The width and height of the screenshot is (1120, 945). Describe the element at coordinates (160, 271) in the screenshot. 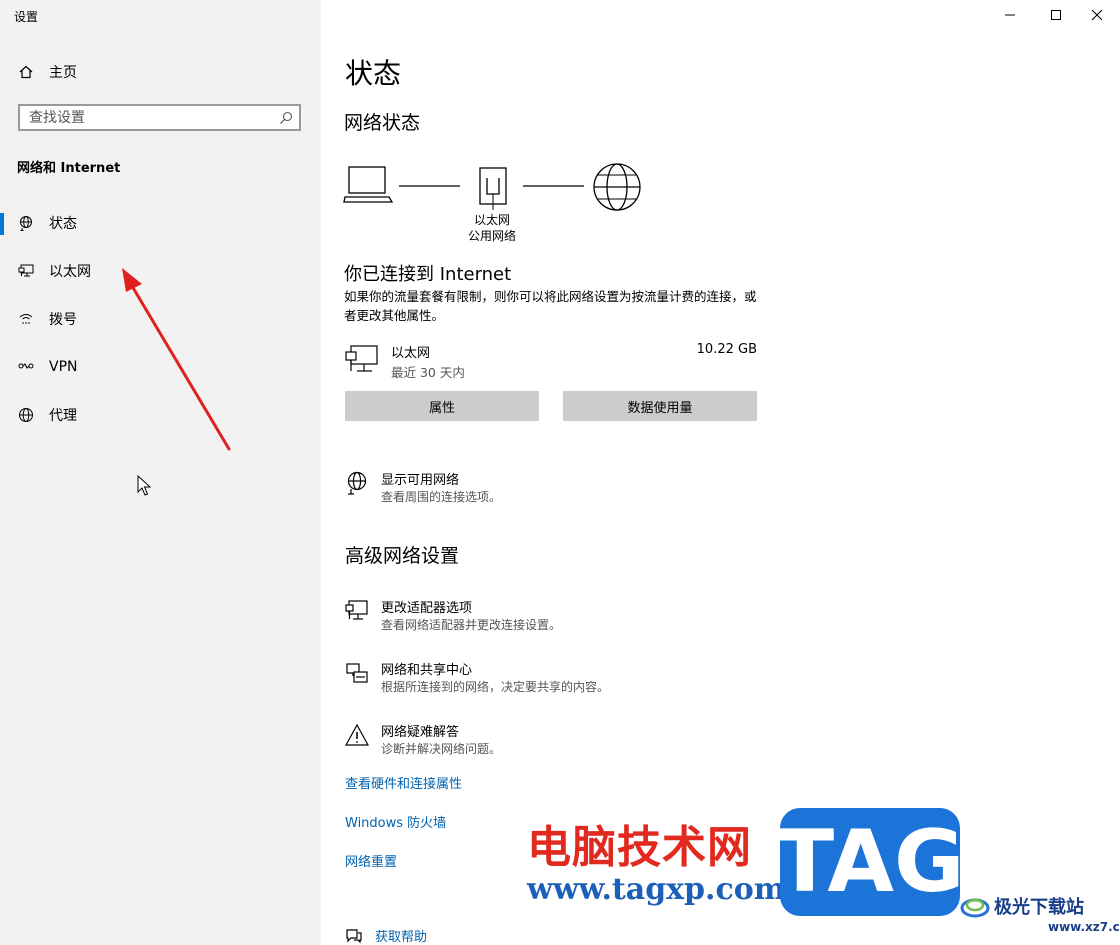

I see `sidebar-item-ethernet: 以太网` at that location.